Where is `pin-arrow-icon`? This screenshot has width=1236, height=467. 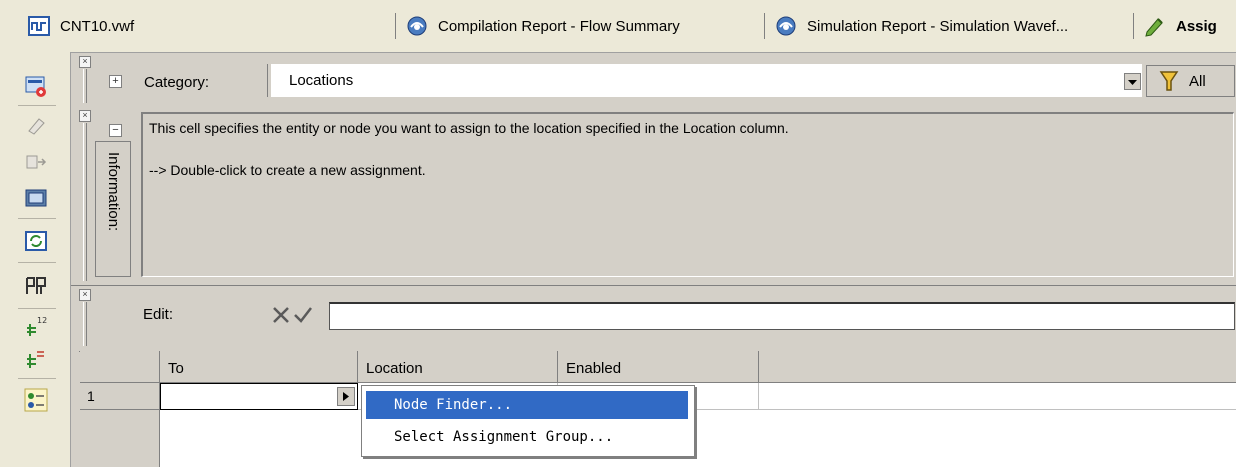 pin-arrow-icon is located at coordinates (36, 162).